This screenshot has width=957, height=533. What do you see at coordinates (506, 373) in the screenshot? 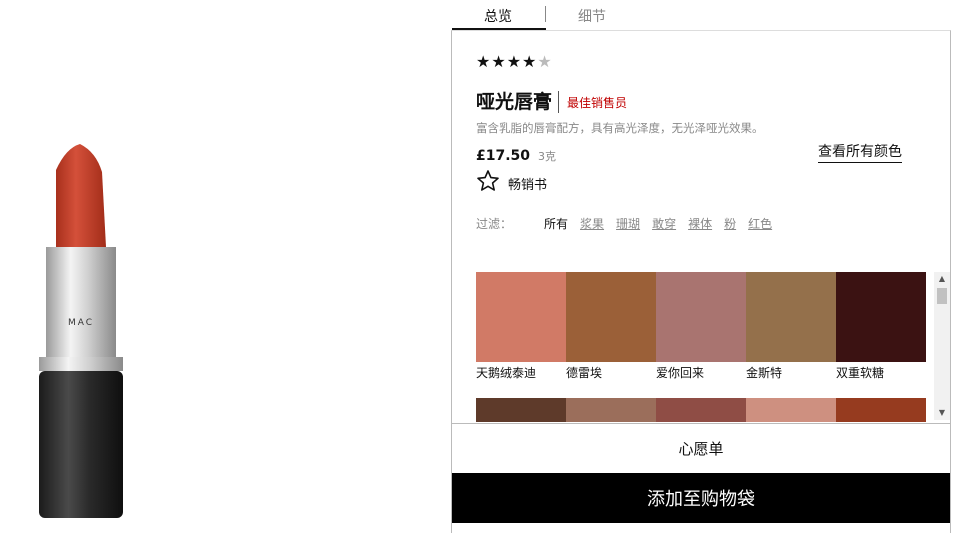
I see `swatch-name: 天鹅绒泰迪` at bounding box center [506, 373].